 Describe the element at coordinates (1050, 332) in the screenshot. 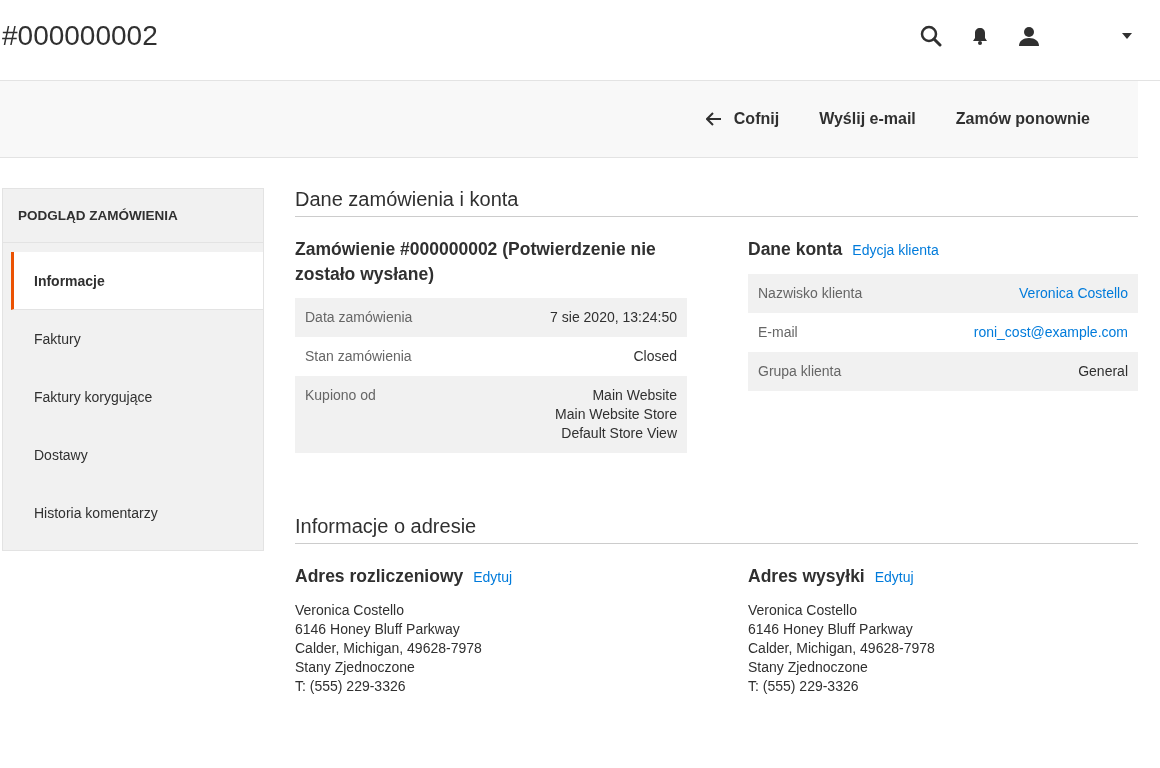

I see `row-link: roni_cost@example.com` at that location.